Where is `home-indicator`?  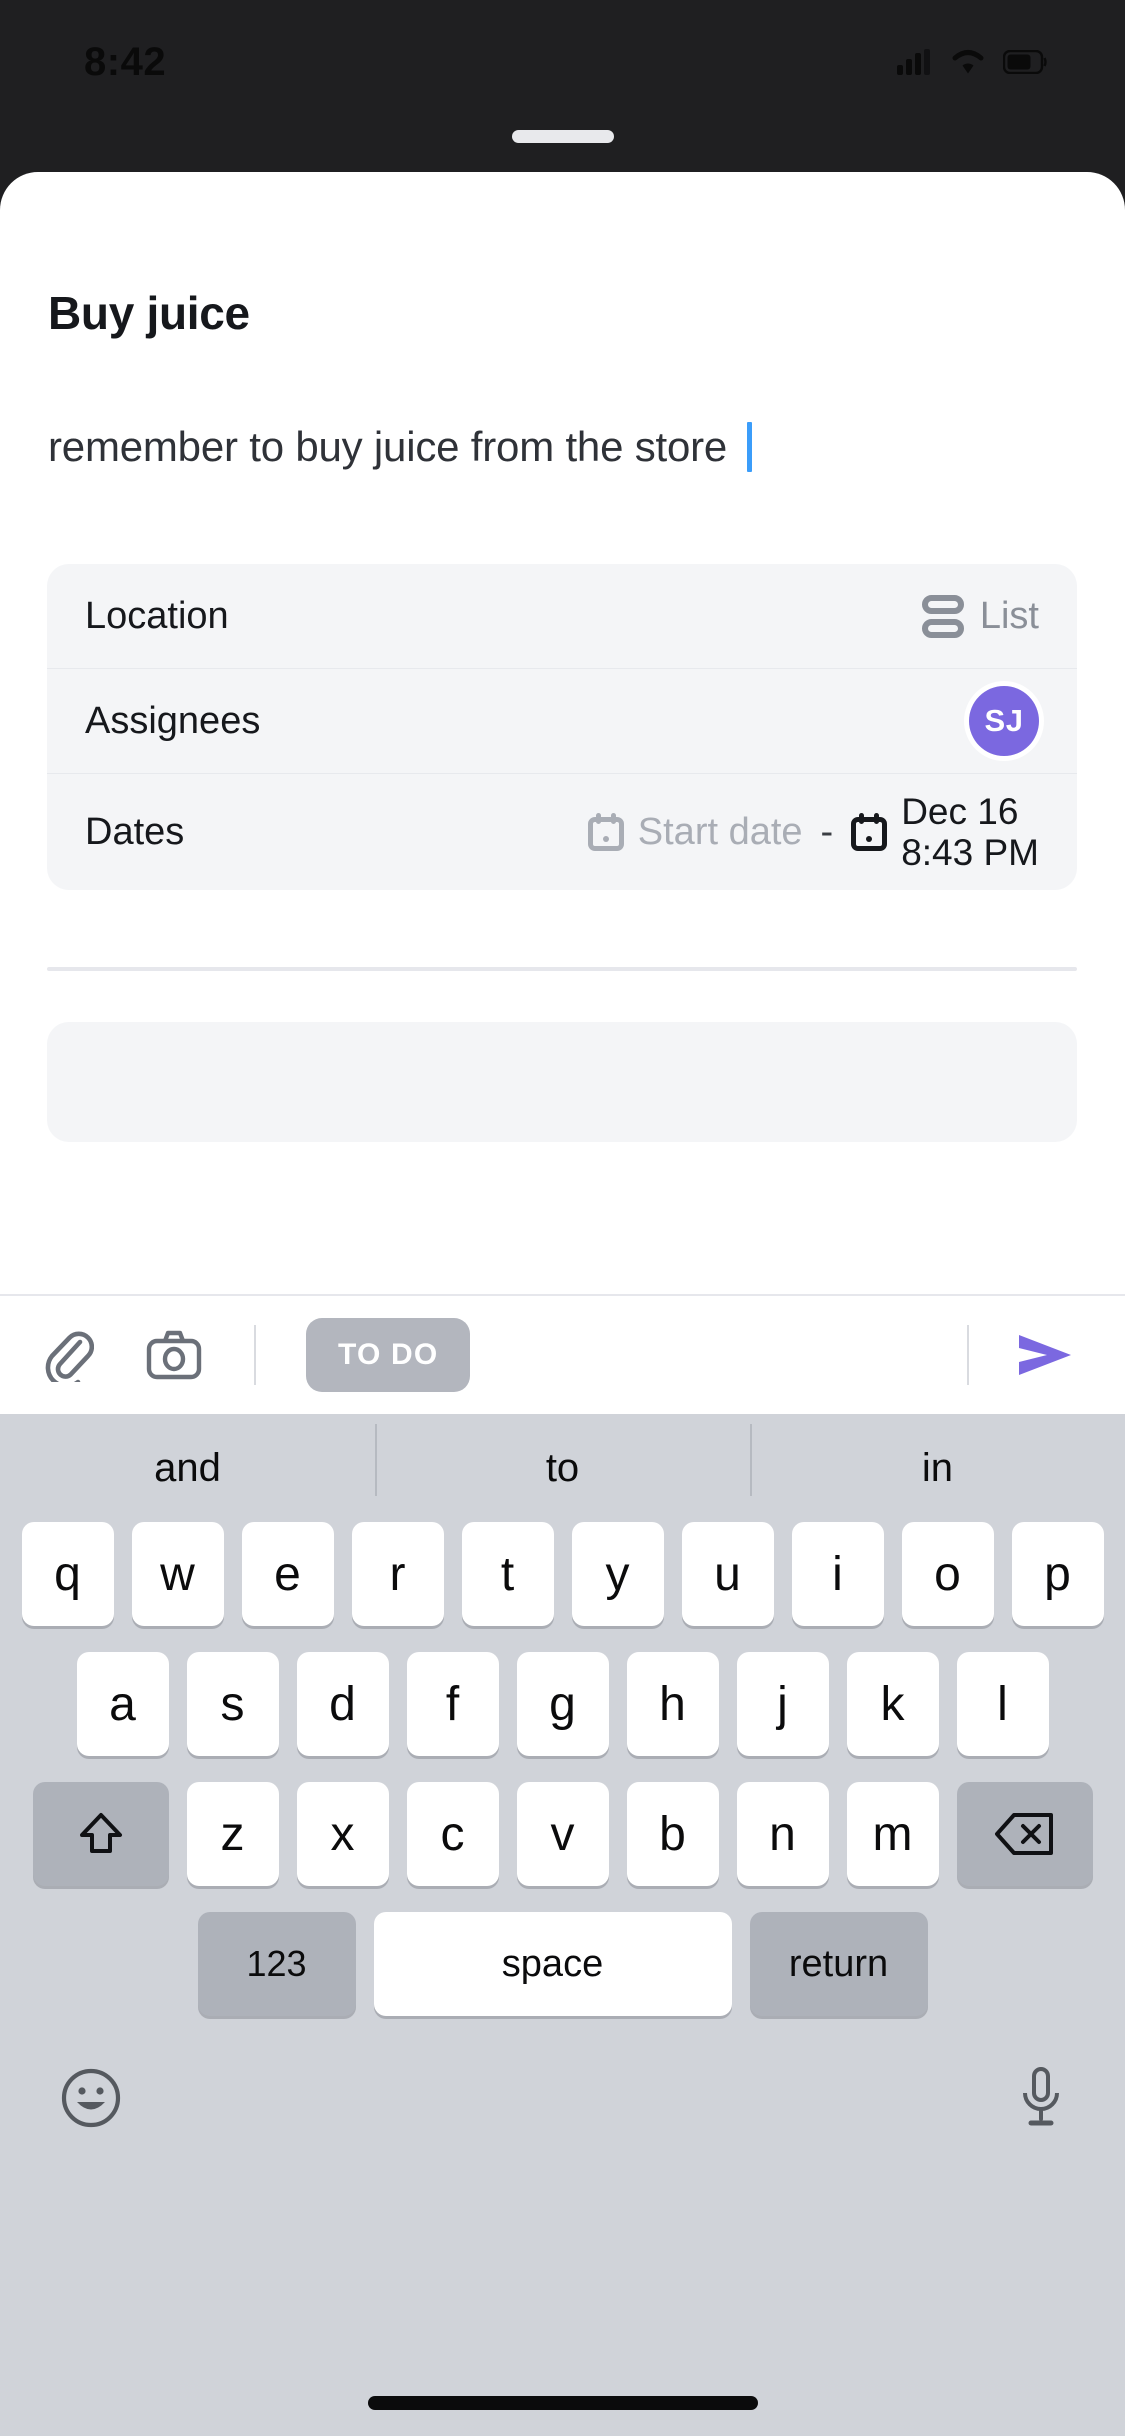 home-indicator is located at coordinates (562, 2403).